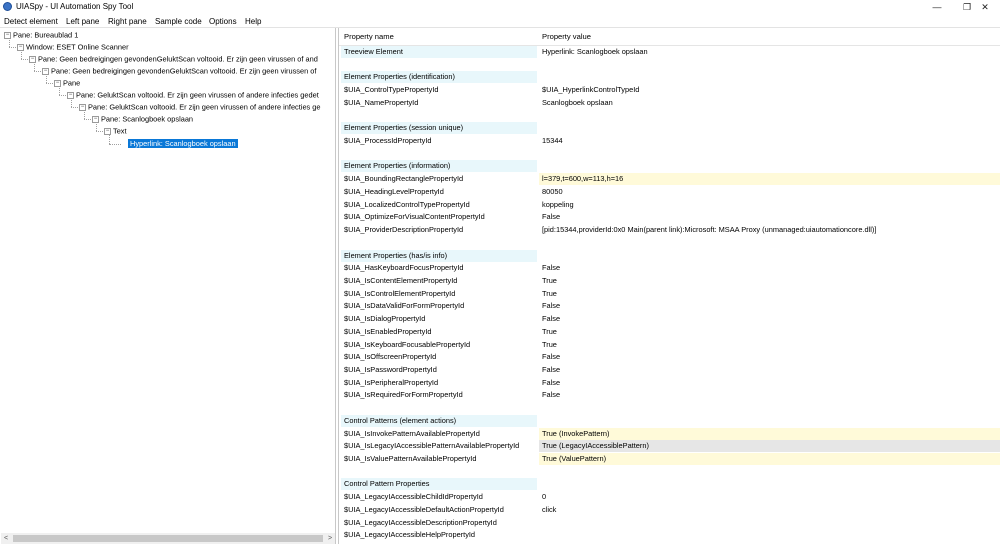 The width and height of the screenshot is (1000, 545). Describe the element at coordinates (120, 131) in the screenshot. I see `tree-node-label: Text` at that location.